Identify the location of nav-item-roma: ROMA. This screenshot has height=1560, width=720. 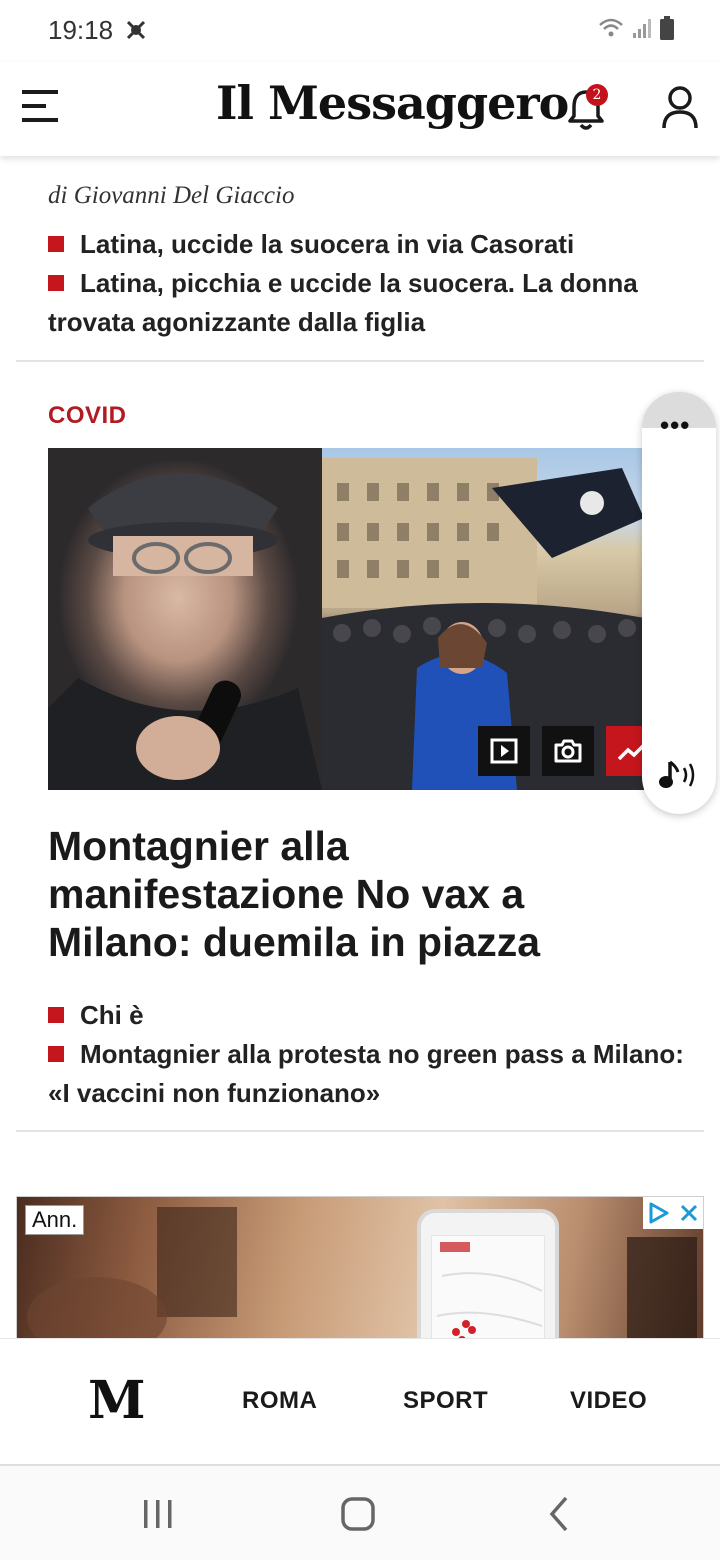
(279, 1401).